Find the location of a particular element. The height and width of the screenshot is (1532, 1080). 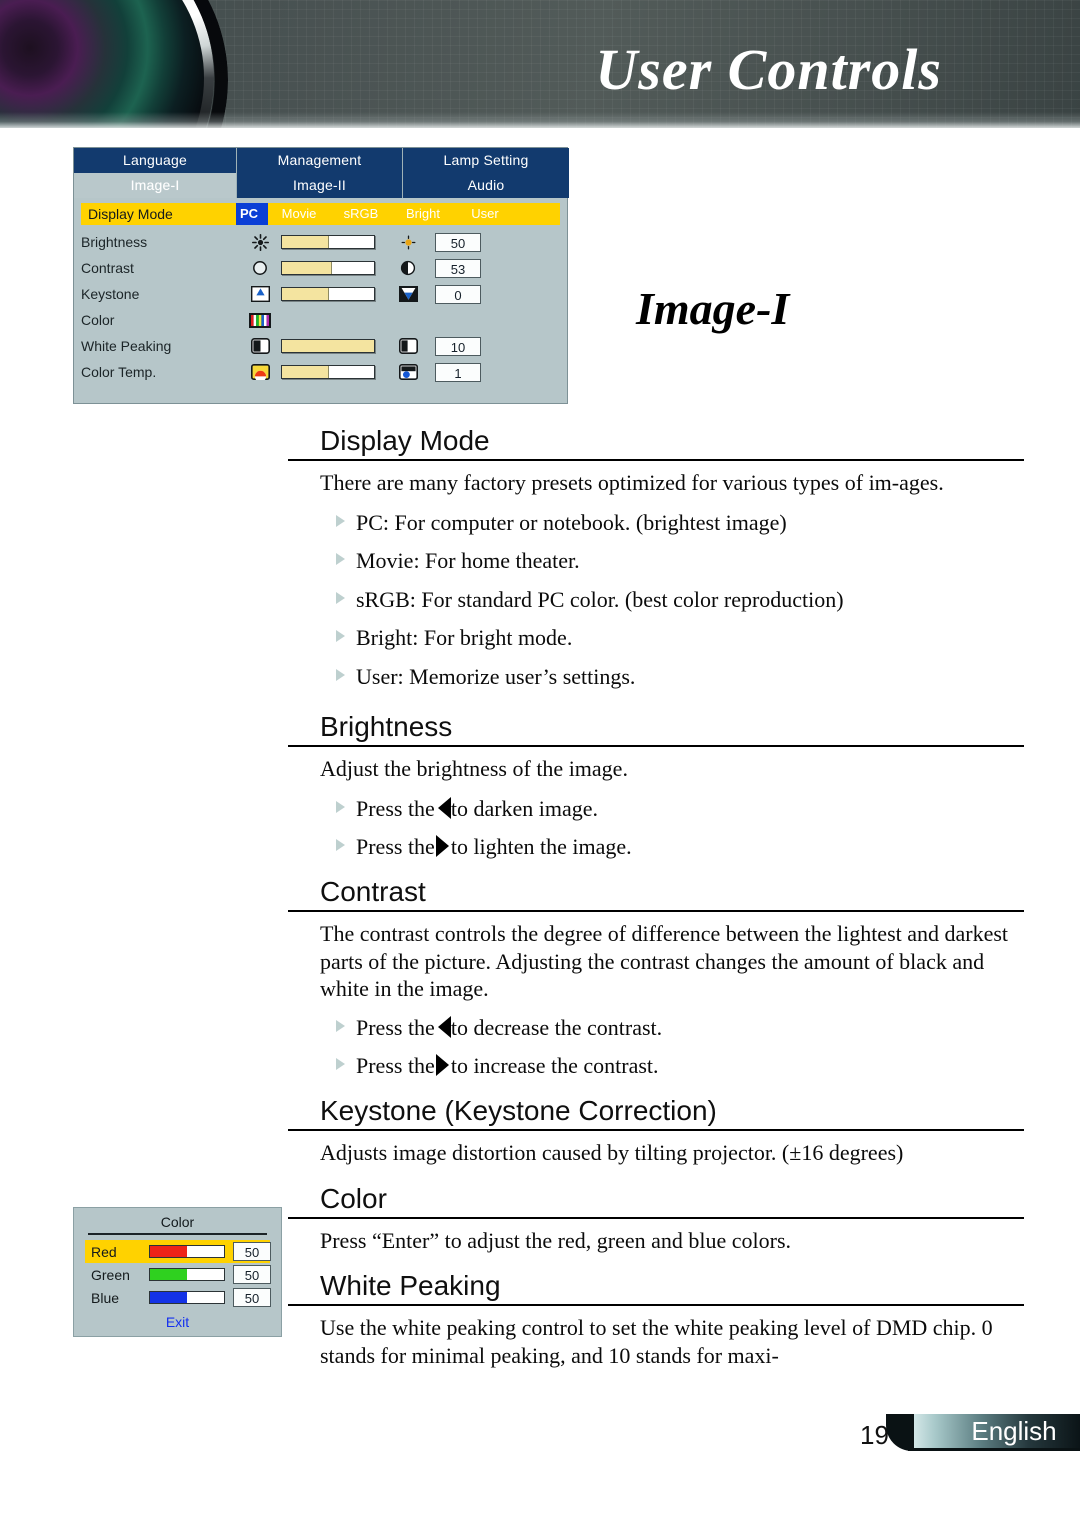

white-peak-2-icon is located at coordinates (408, 346).